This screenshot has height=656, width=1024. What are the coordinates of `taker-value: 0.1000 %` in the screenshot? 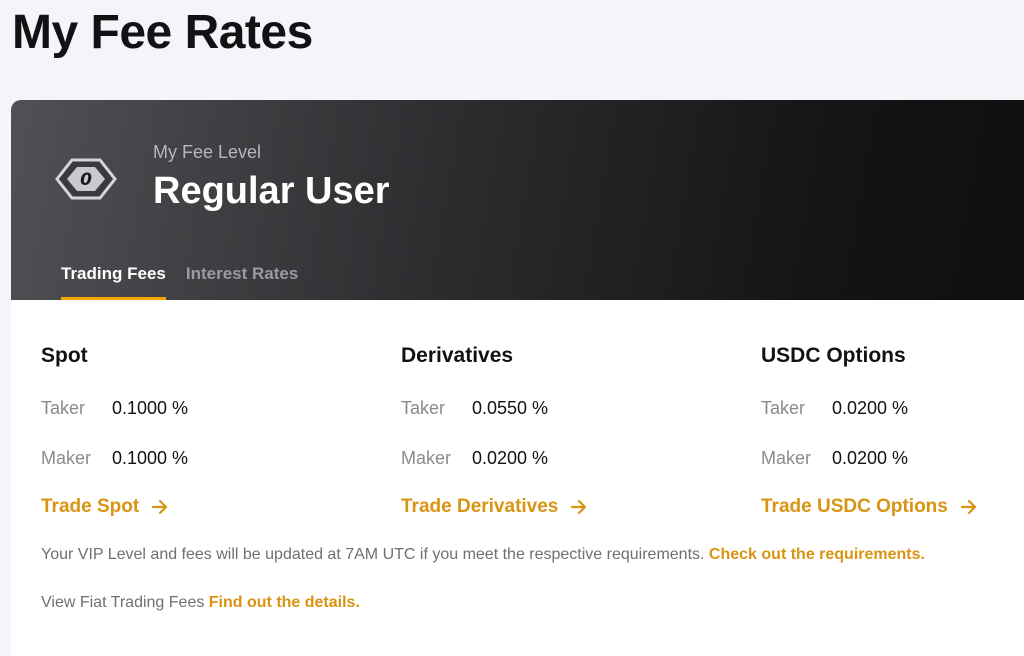 It's located at (150, 408).